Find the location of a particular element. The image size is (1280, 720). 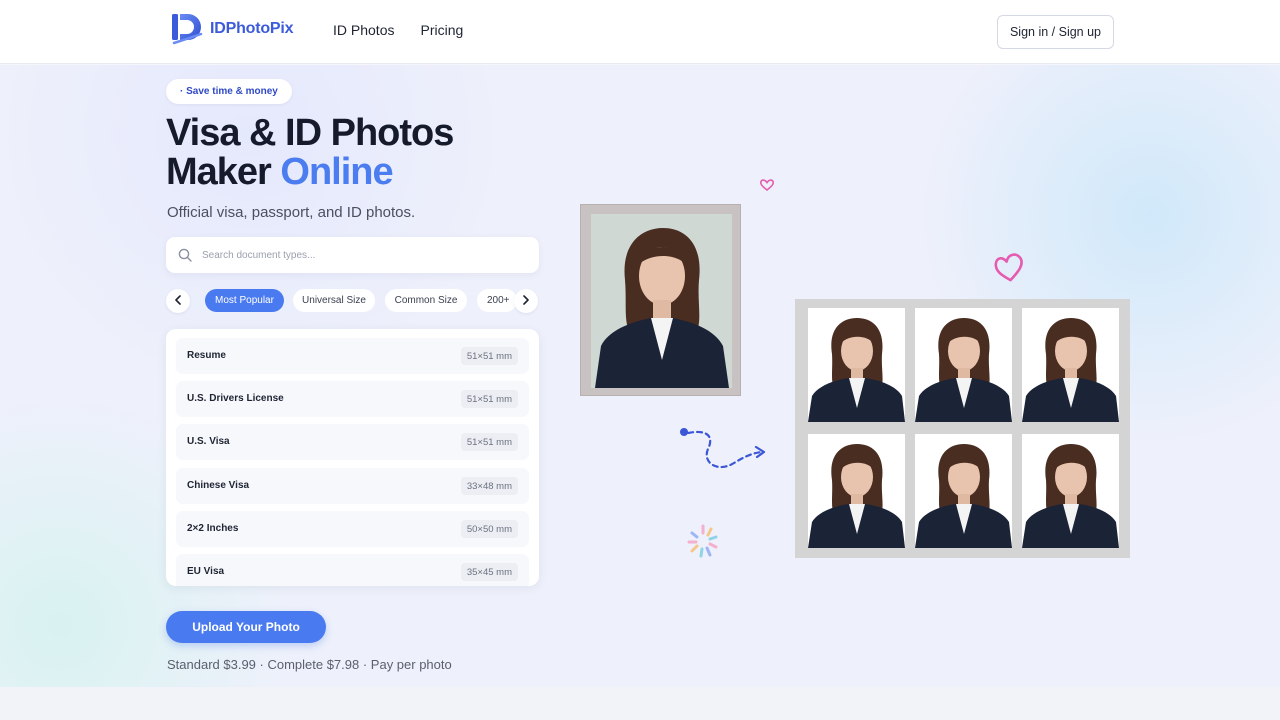

sample-portrait is located at coordinates (661, 301).